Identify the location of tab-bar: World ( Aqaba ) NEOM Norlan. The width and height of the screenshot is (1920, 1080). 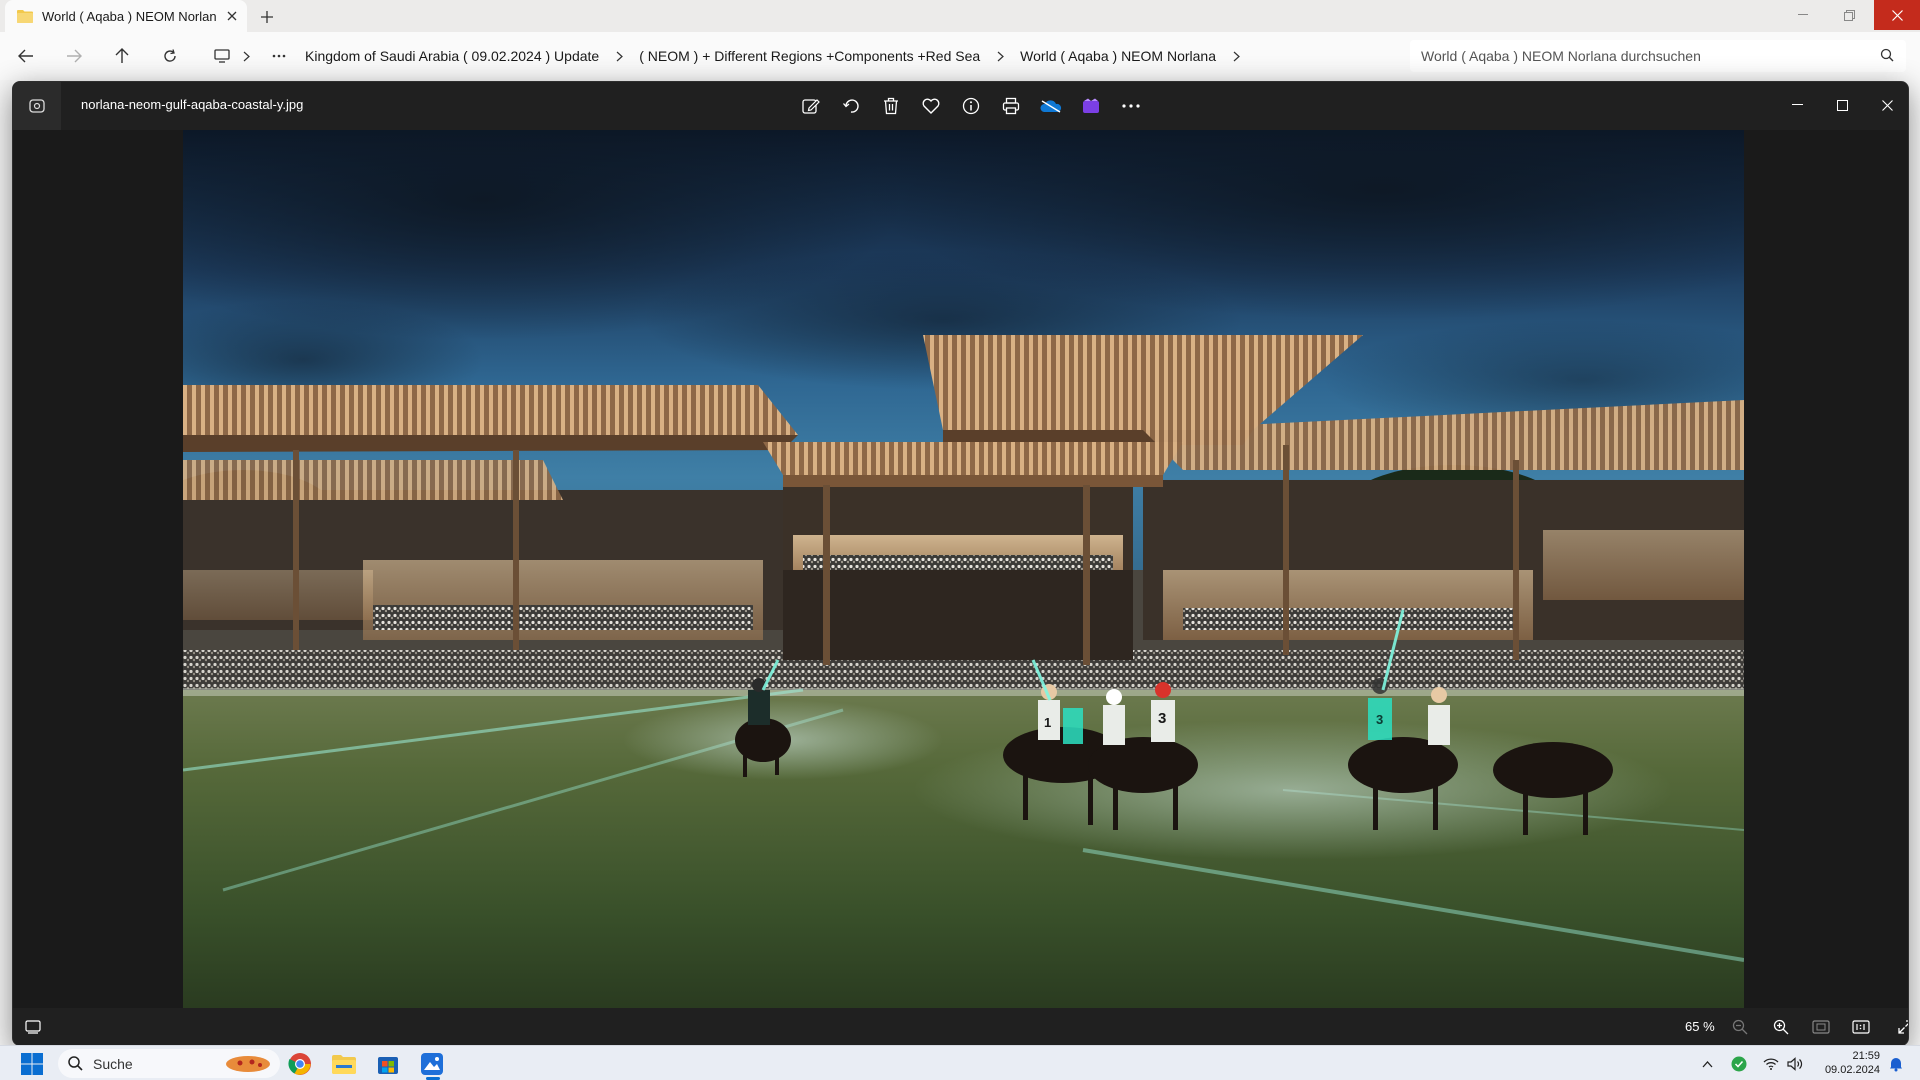
(960, 16).